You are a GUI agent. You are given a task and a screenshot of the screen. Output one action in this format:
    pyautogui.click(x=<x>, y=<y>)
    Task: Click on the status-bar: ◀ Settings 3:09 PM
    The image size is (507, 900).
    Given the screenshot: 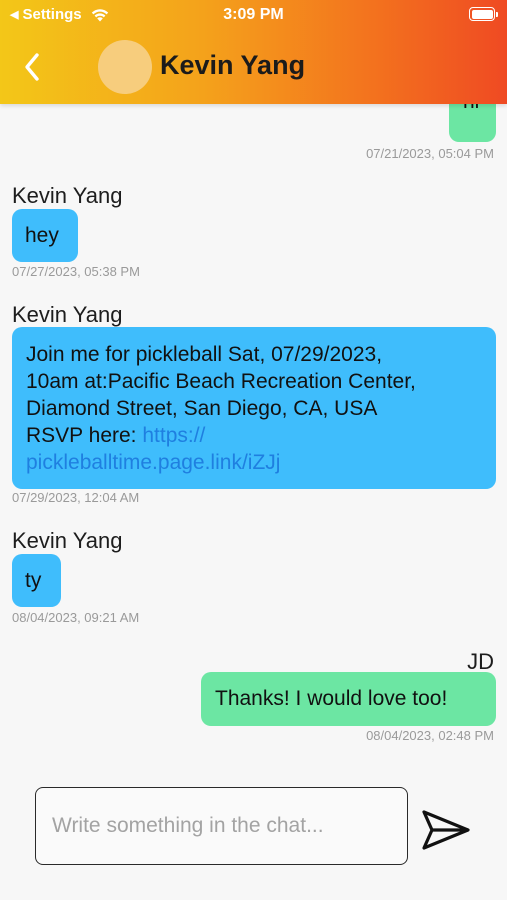 What is the action you would take?
    pyautogui.click(x=253, y=15)
    